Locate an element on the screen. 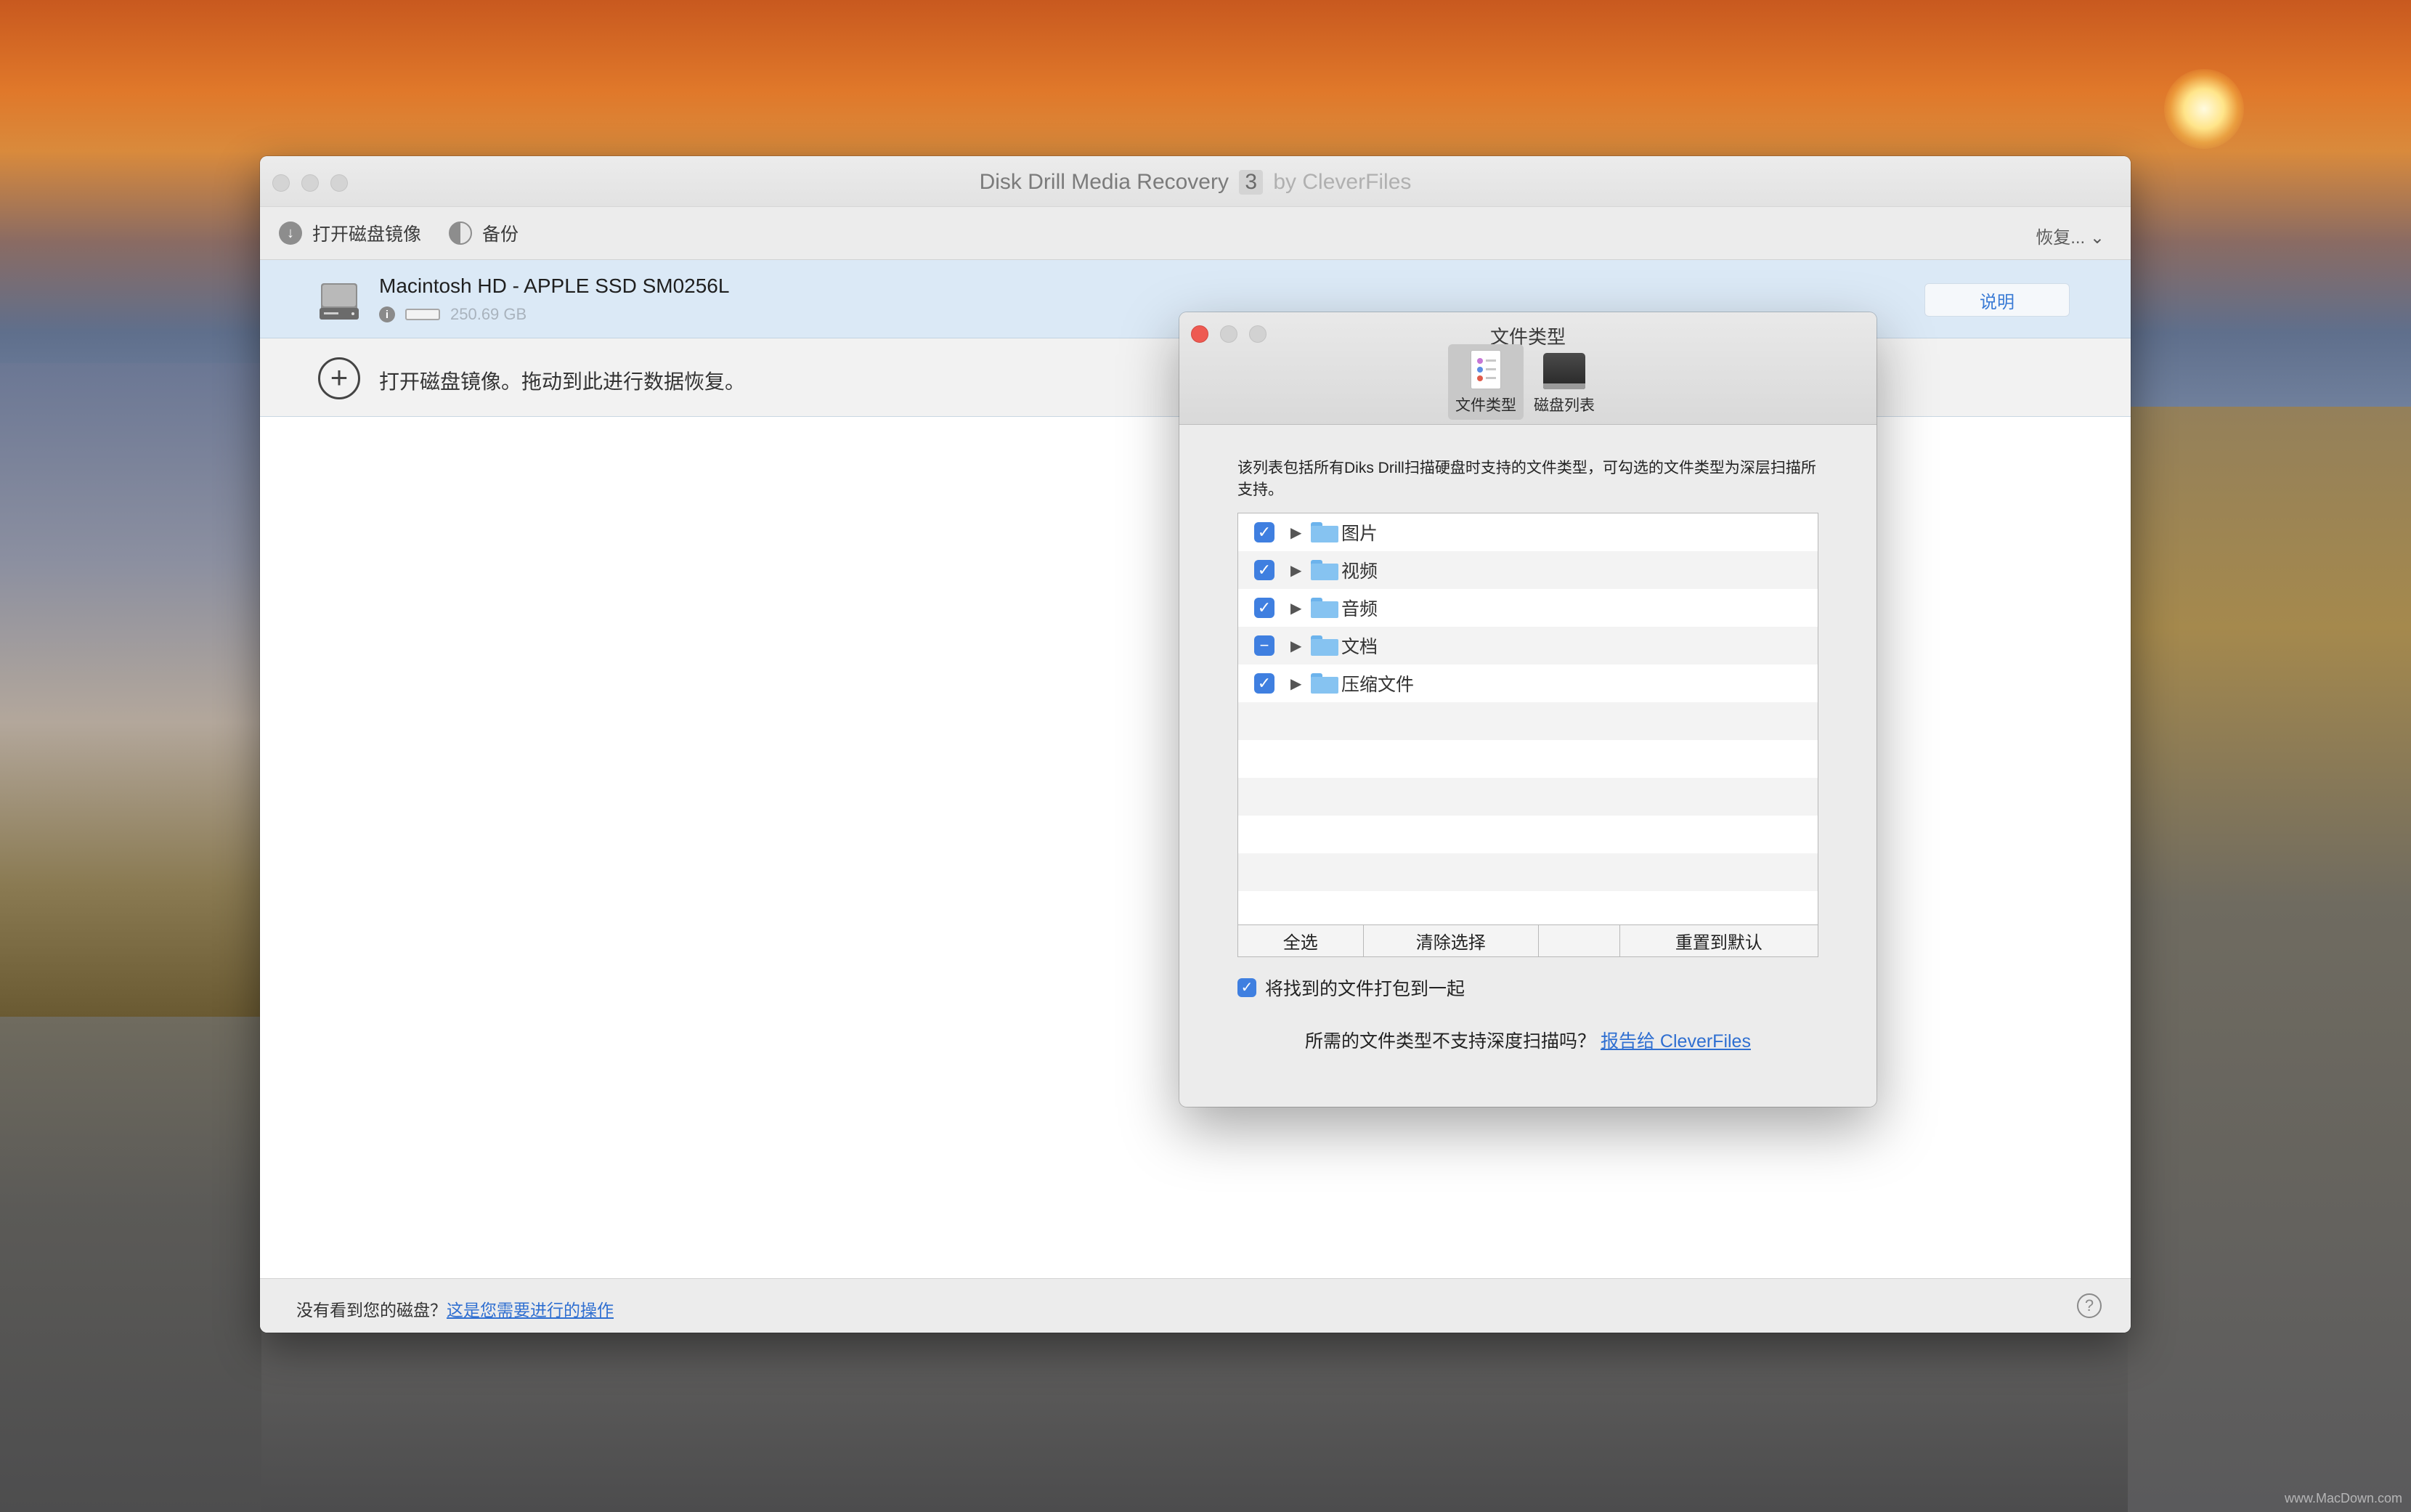 The height and width of the screenshot is (1512, 2411). dialog-titlebar: 文件类型 文件类型 磁盘列表 is located at coordinates (1528, 368).